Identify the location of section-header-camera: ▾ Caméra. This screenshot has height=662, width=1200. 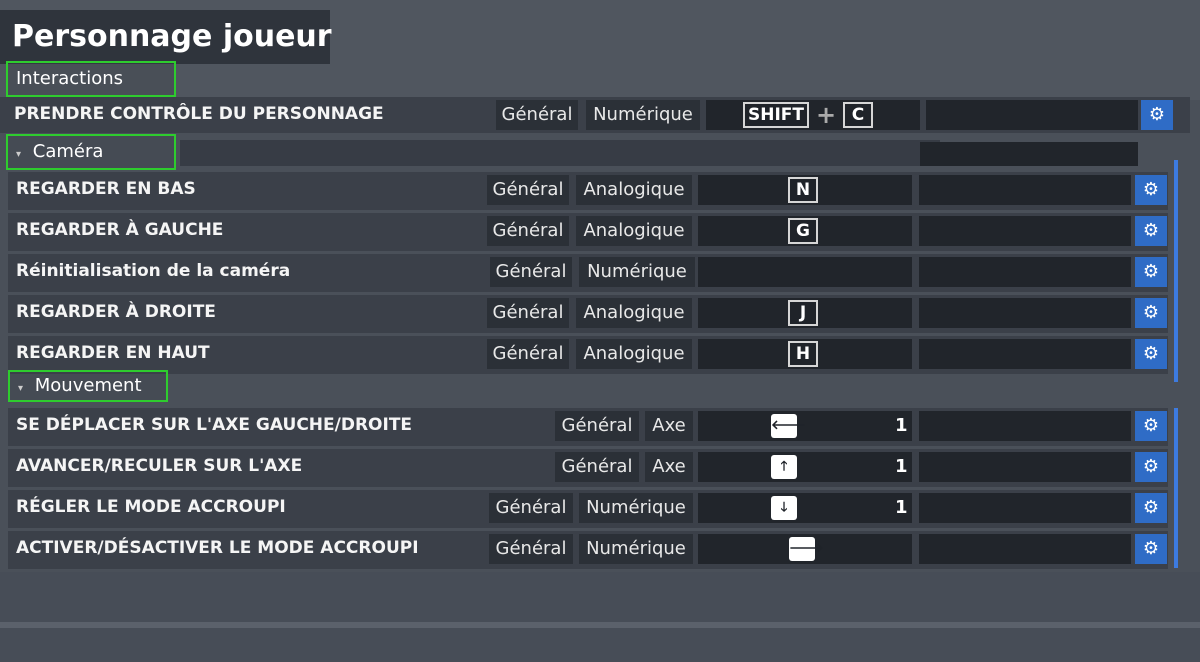
(91, 152).